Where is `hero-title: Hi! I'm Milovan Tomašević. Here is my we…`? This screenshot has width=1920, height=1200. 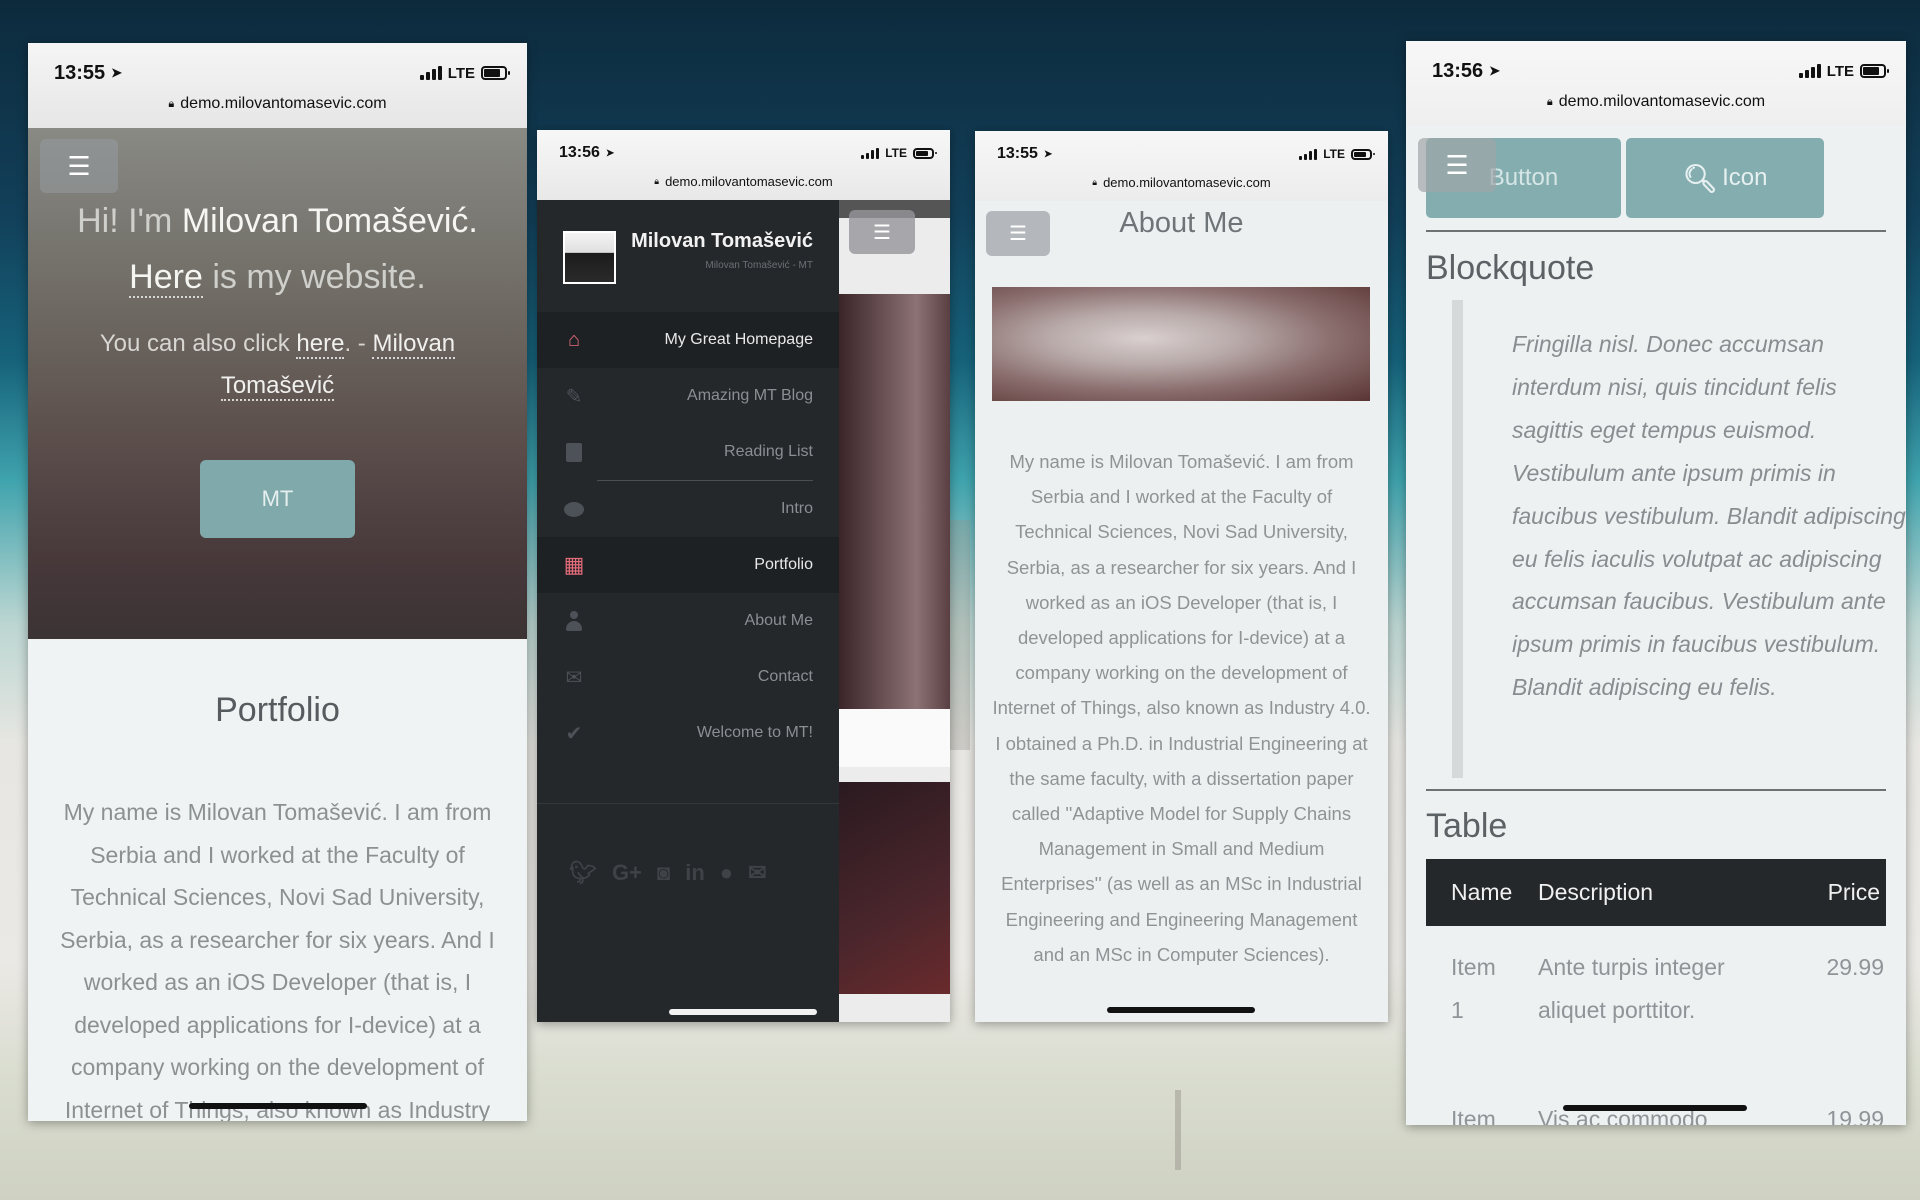
hero-title: Hi! I'm Milovan Tomašević. Here is my we… is located at coordinates (277, 249).